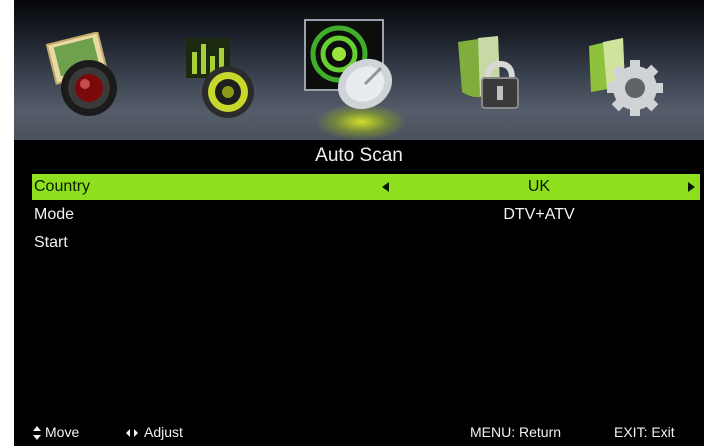 The width and height of the screenshot is (704, 446). I want to click on menu-item-mode: Mode DTV+ATV, so click(366, 215).